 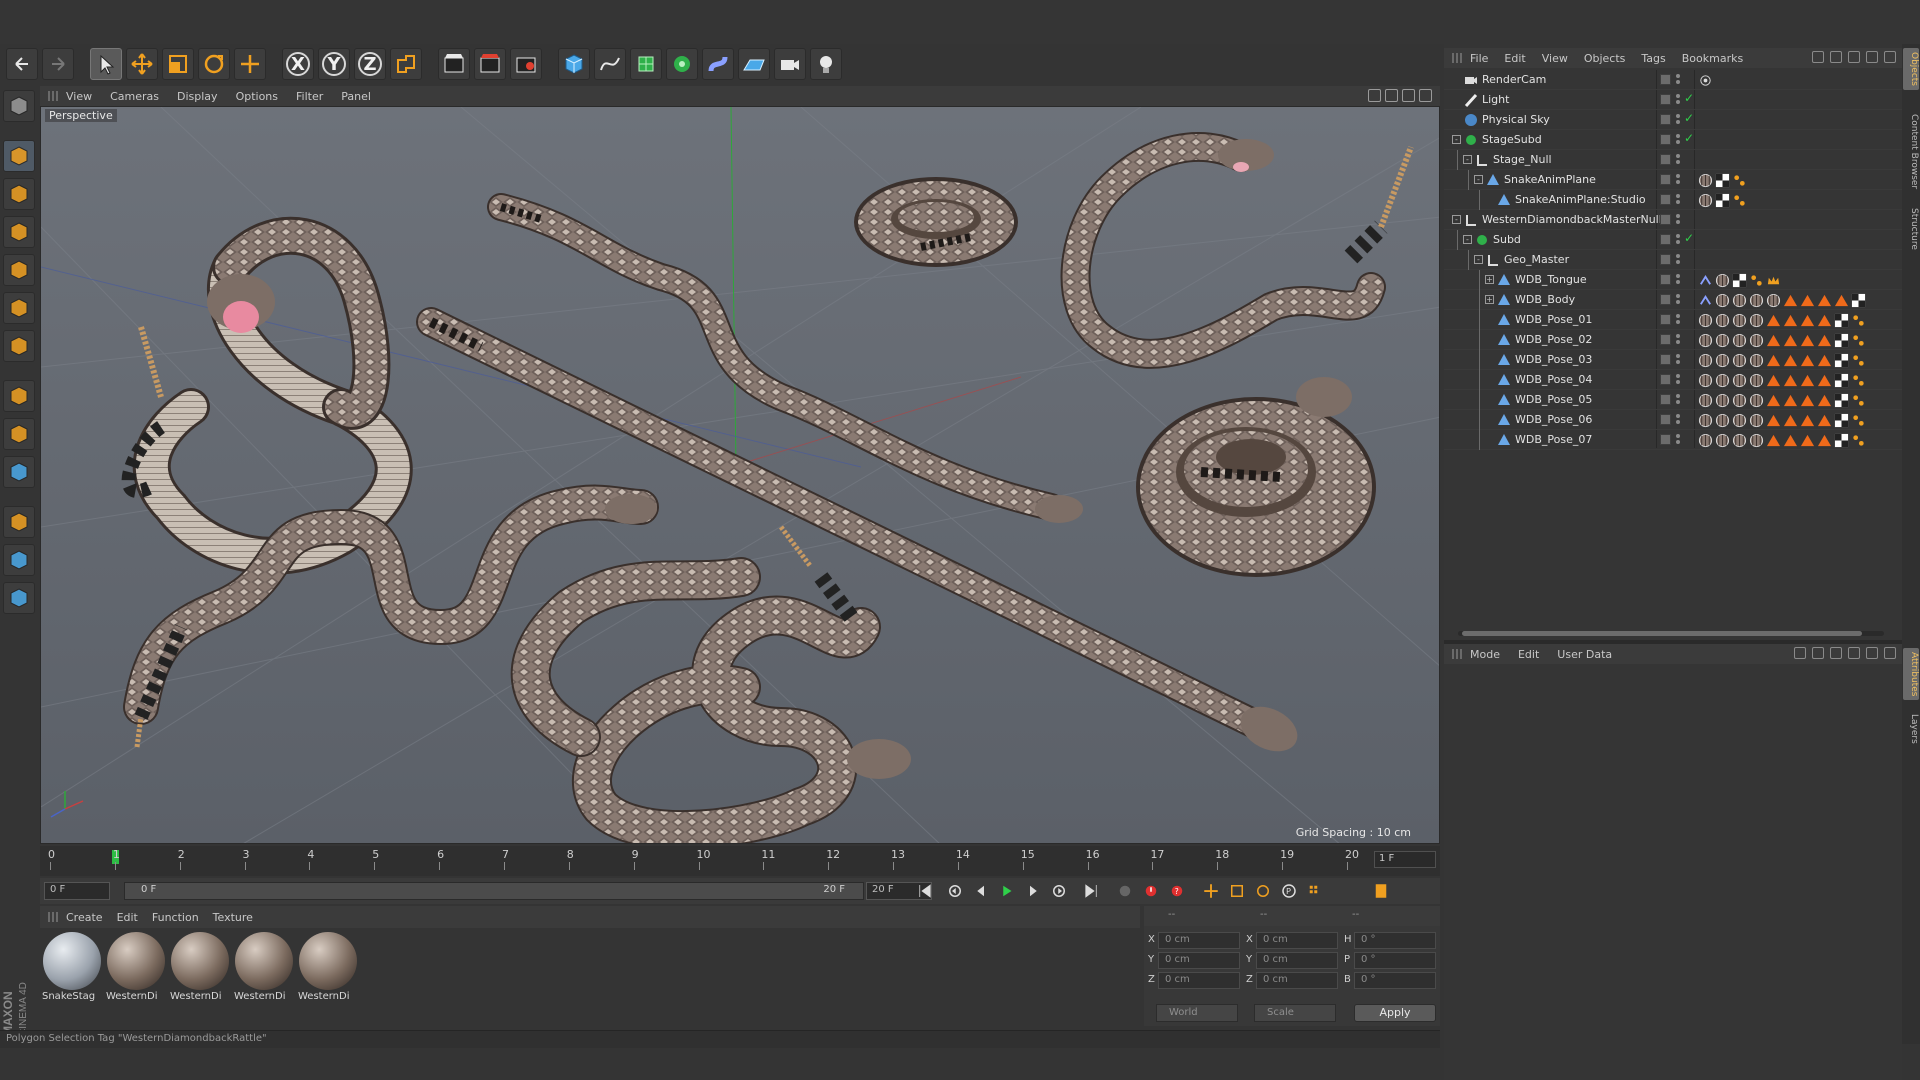 What do you see at coordinates (58, 64) in the screenshot?
I see `redo-icon` at bounding box center [58, 64].